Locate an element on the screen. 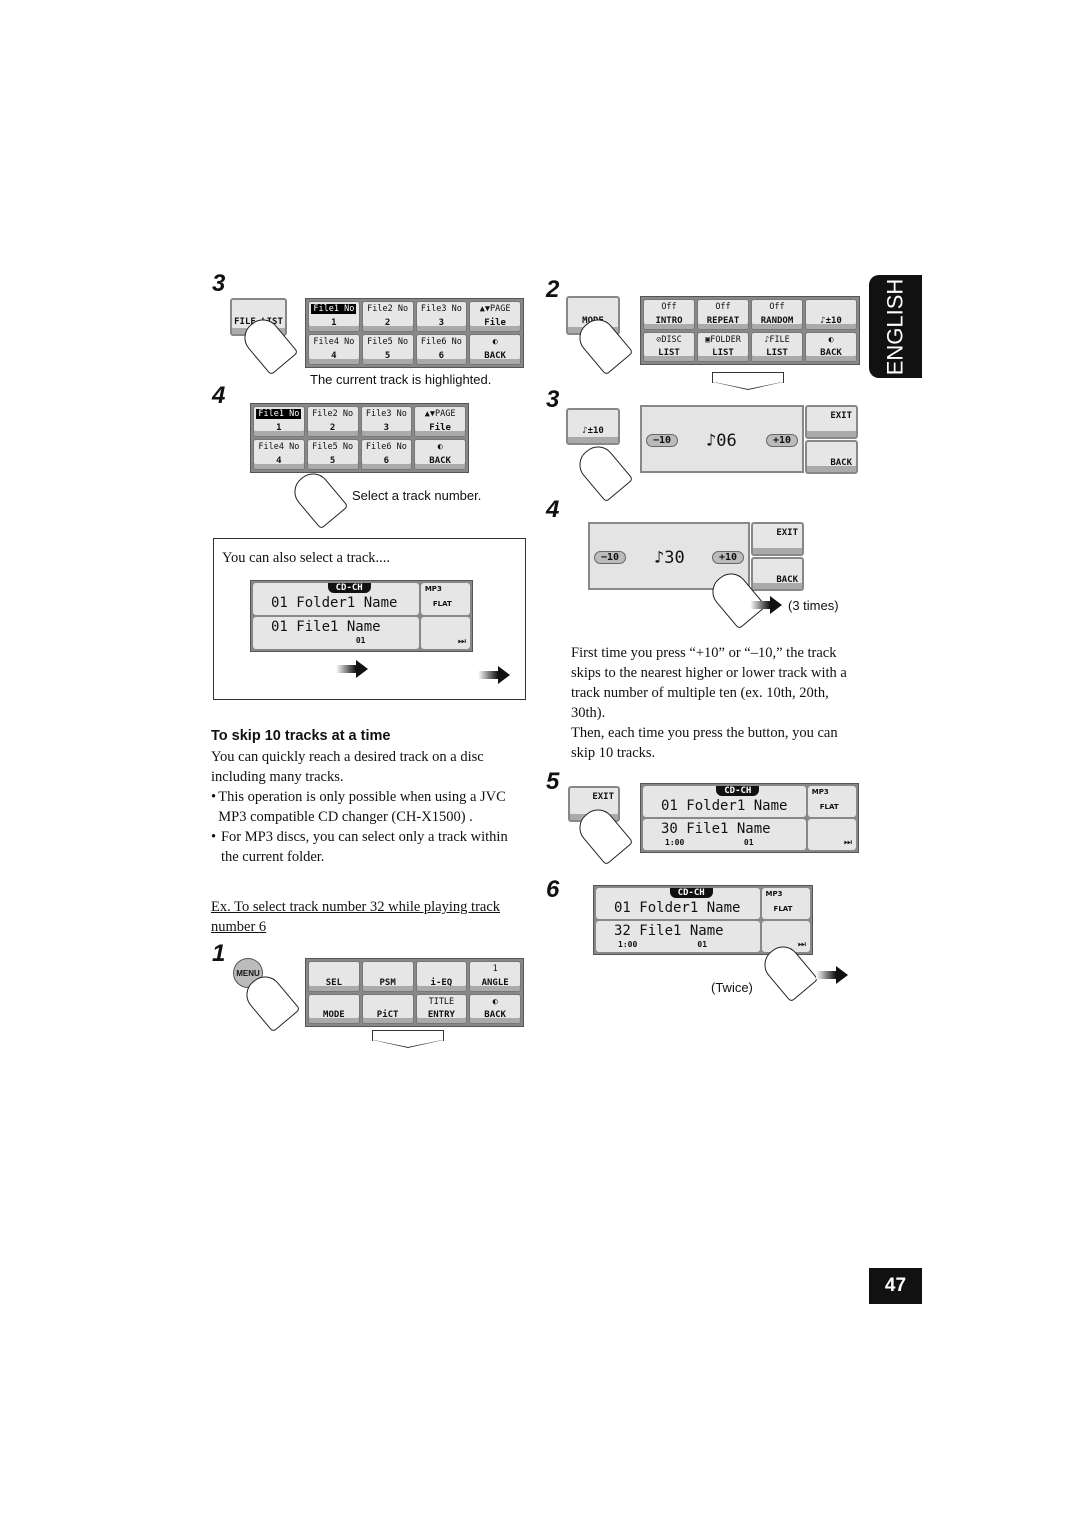 The image size is (1080, 1528). button-top-label: ⊘DISC is located at coordinates (669, 339).